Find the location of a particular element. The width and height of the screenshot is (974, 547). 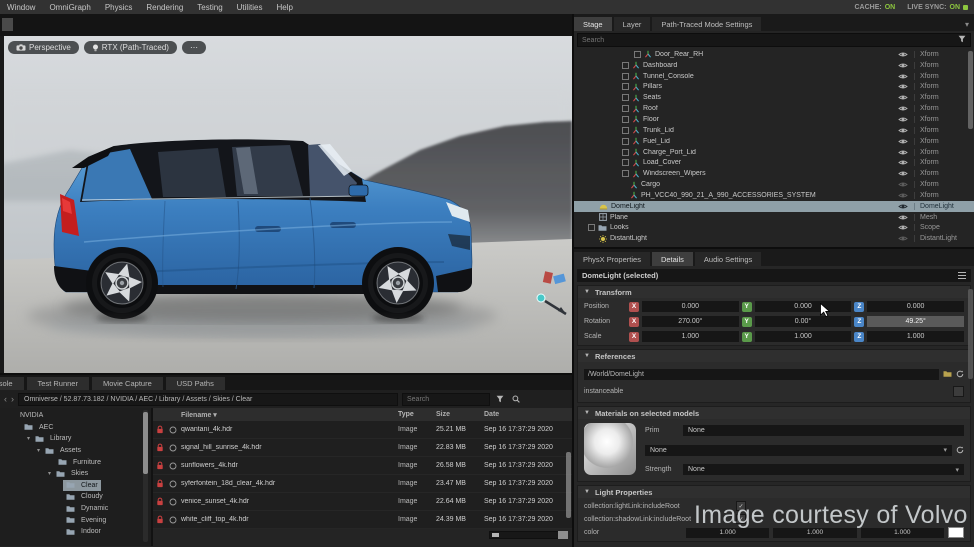

tab-test-runner: Test Runner is located at coordinates (57, 383).